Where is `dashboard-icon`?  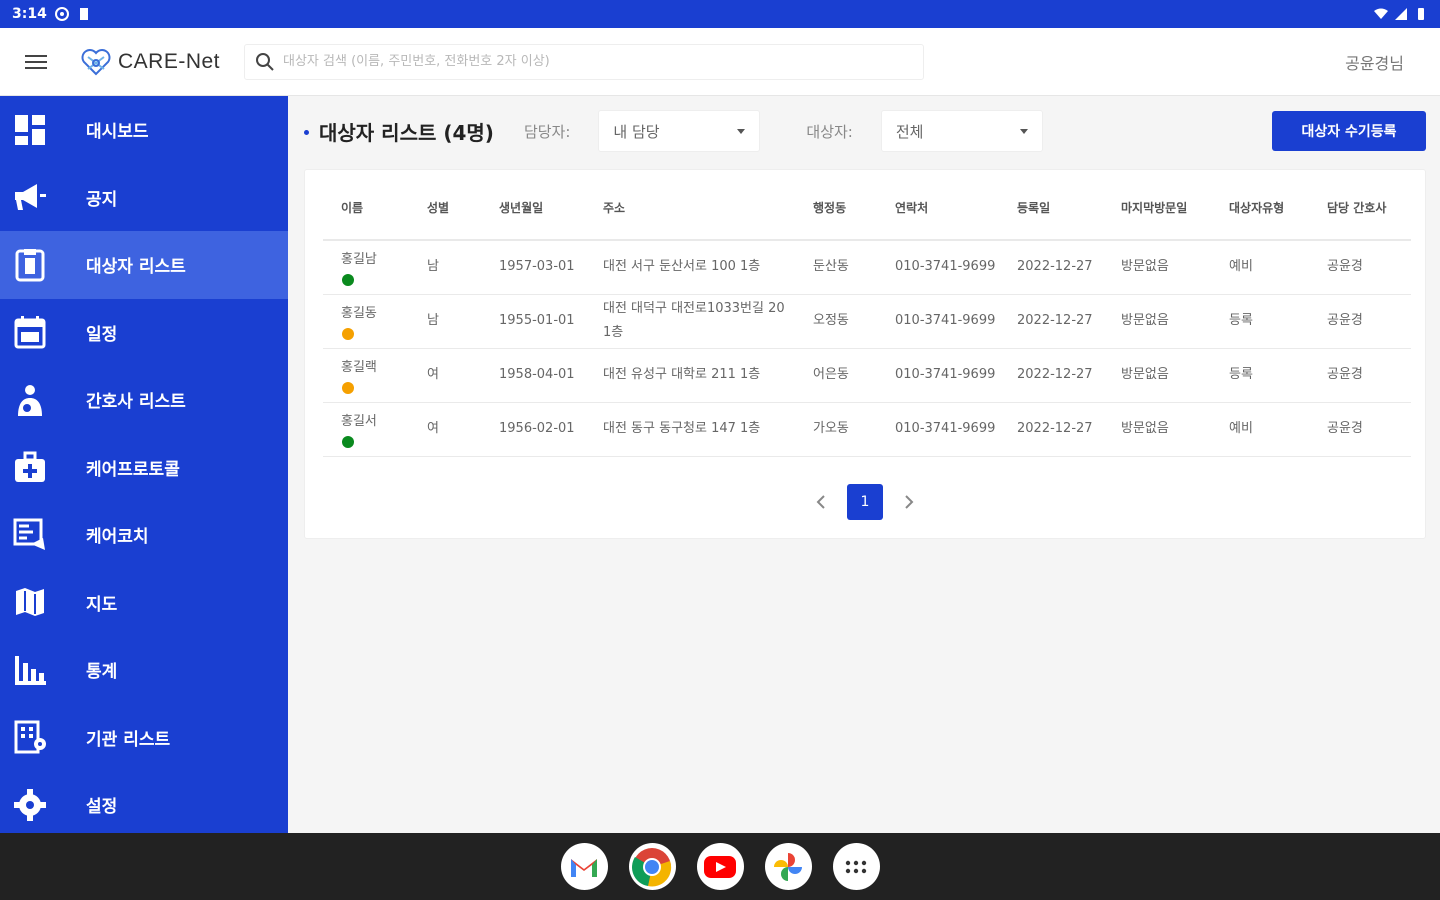
dashboard-icon is located at coordinates (30, 130).